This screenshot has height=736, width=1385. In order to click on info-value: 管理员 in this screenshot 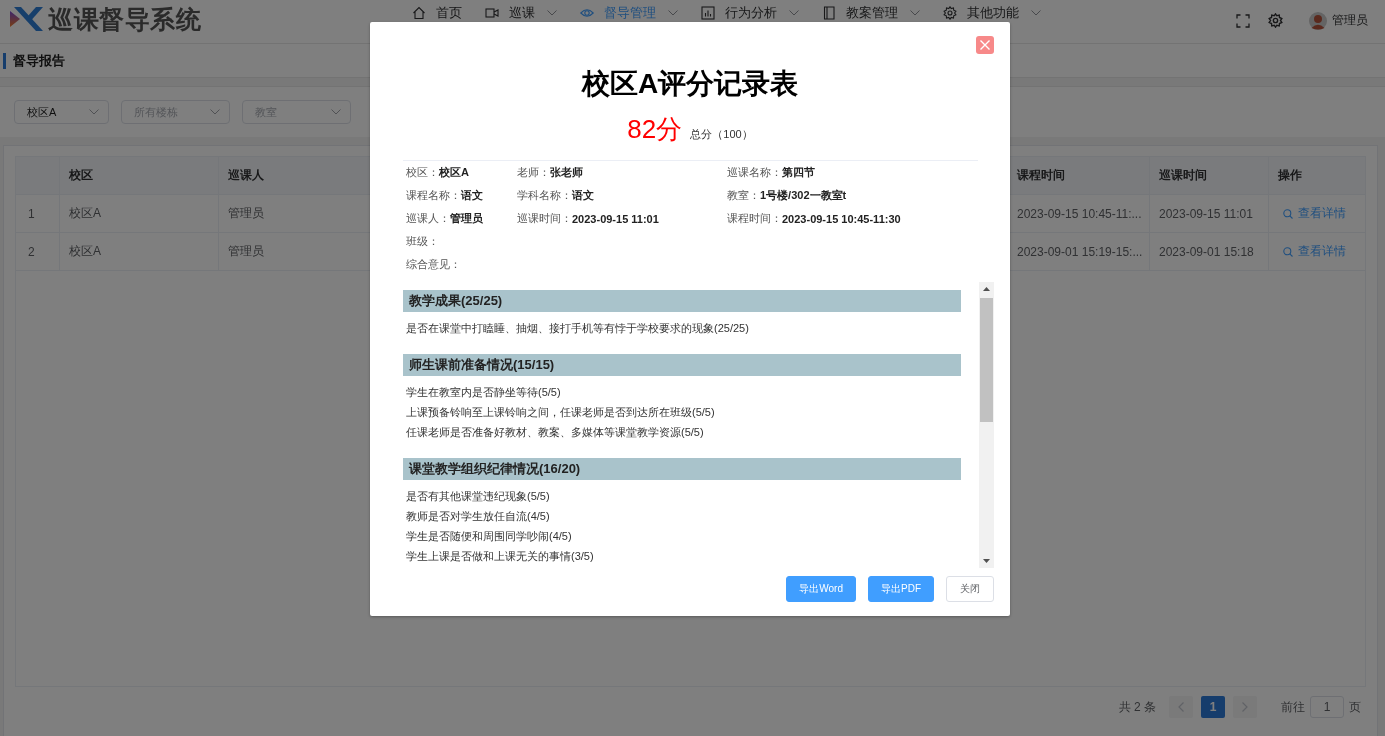, I will do `click(466, 218)`.